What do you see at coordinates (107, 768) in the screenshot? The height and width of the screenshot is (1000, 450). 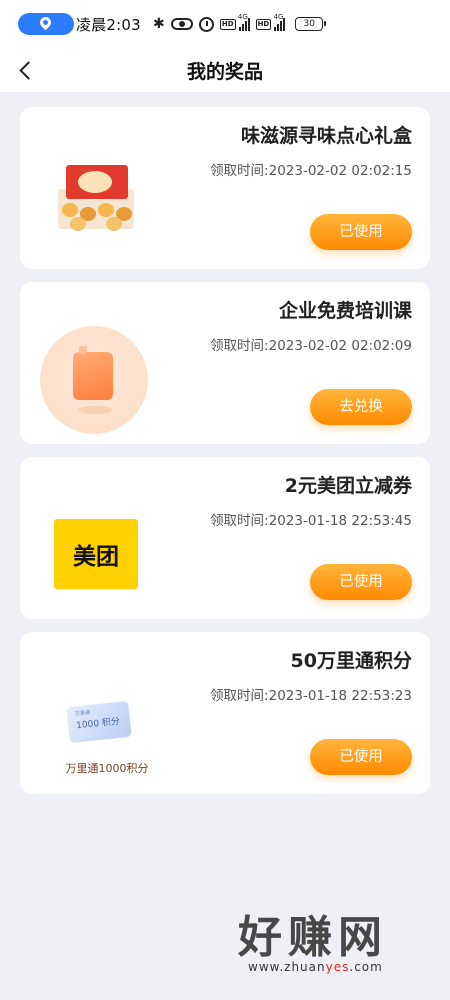 I see `points-caption: 万里通1000积分` at bounding box center [107, 768].